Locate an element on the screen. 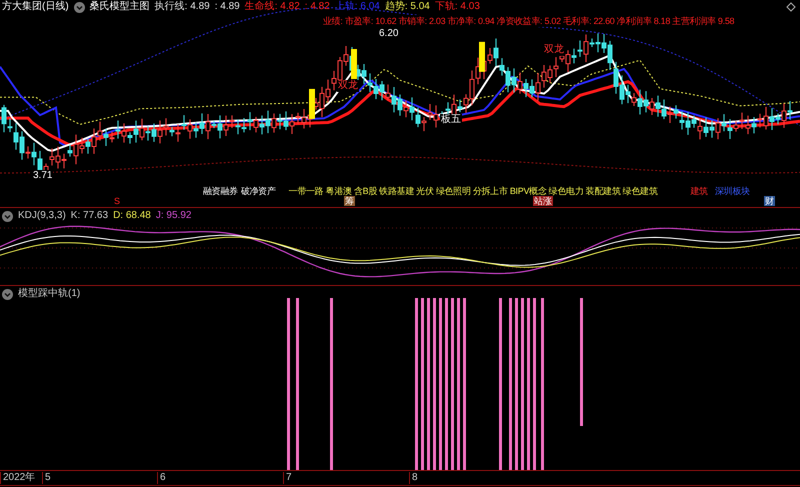  indicator-name: 桑氏模型主图 is located at coordinates (120, 7).